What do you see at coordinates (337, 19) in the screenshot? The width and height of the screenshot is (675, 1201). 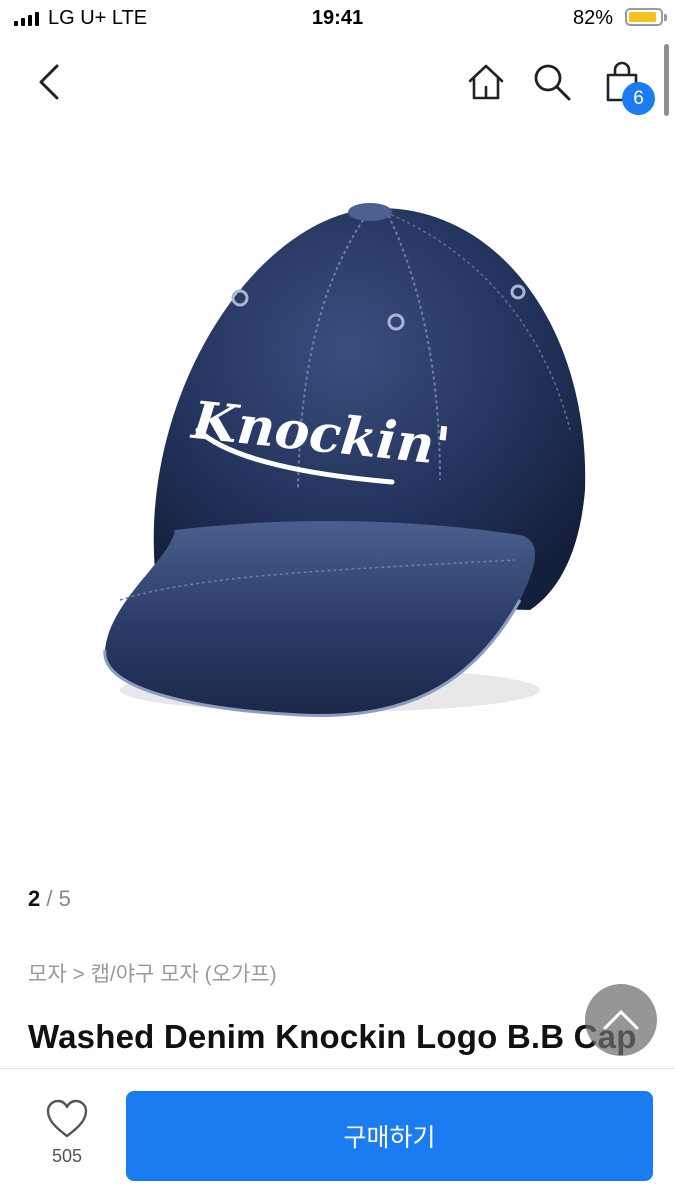 I see `status-bar: LG U+ LTE 19:41 82%` at bounding box center [337, 19].